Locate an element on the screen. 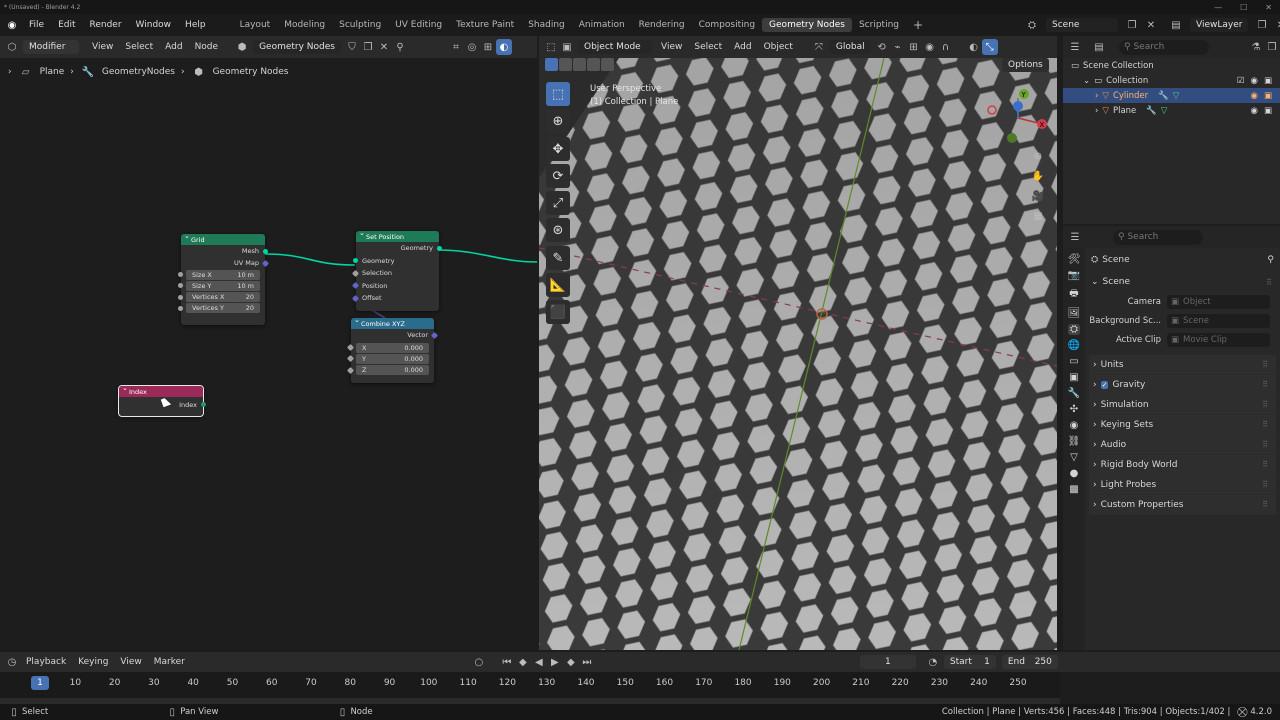 The width and height of the screenshot is (1280, 720). add-workspace-icon: + is located at coordinates (918, 25).